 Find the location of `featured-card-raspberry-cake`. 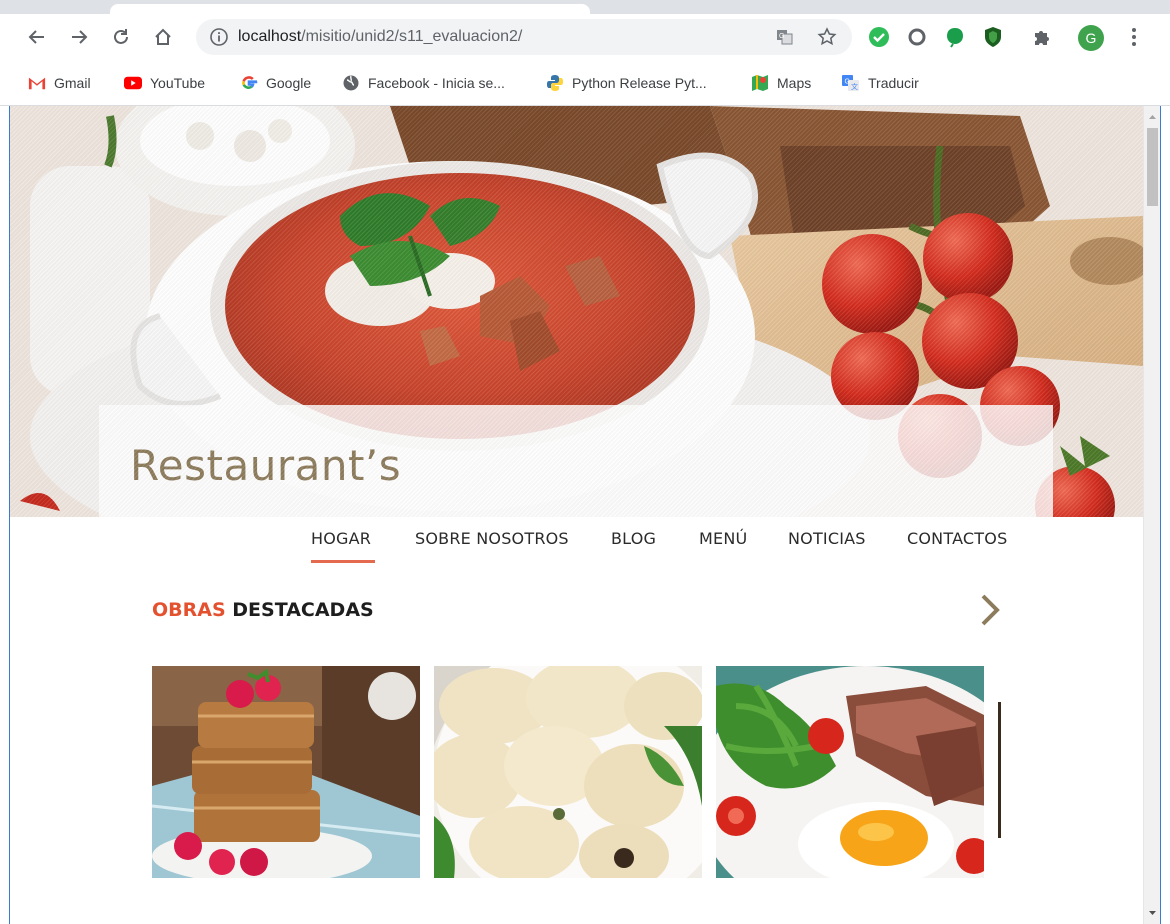

featured-card-raspberry-cake is located at coordinates (286, 772).